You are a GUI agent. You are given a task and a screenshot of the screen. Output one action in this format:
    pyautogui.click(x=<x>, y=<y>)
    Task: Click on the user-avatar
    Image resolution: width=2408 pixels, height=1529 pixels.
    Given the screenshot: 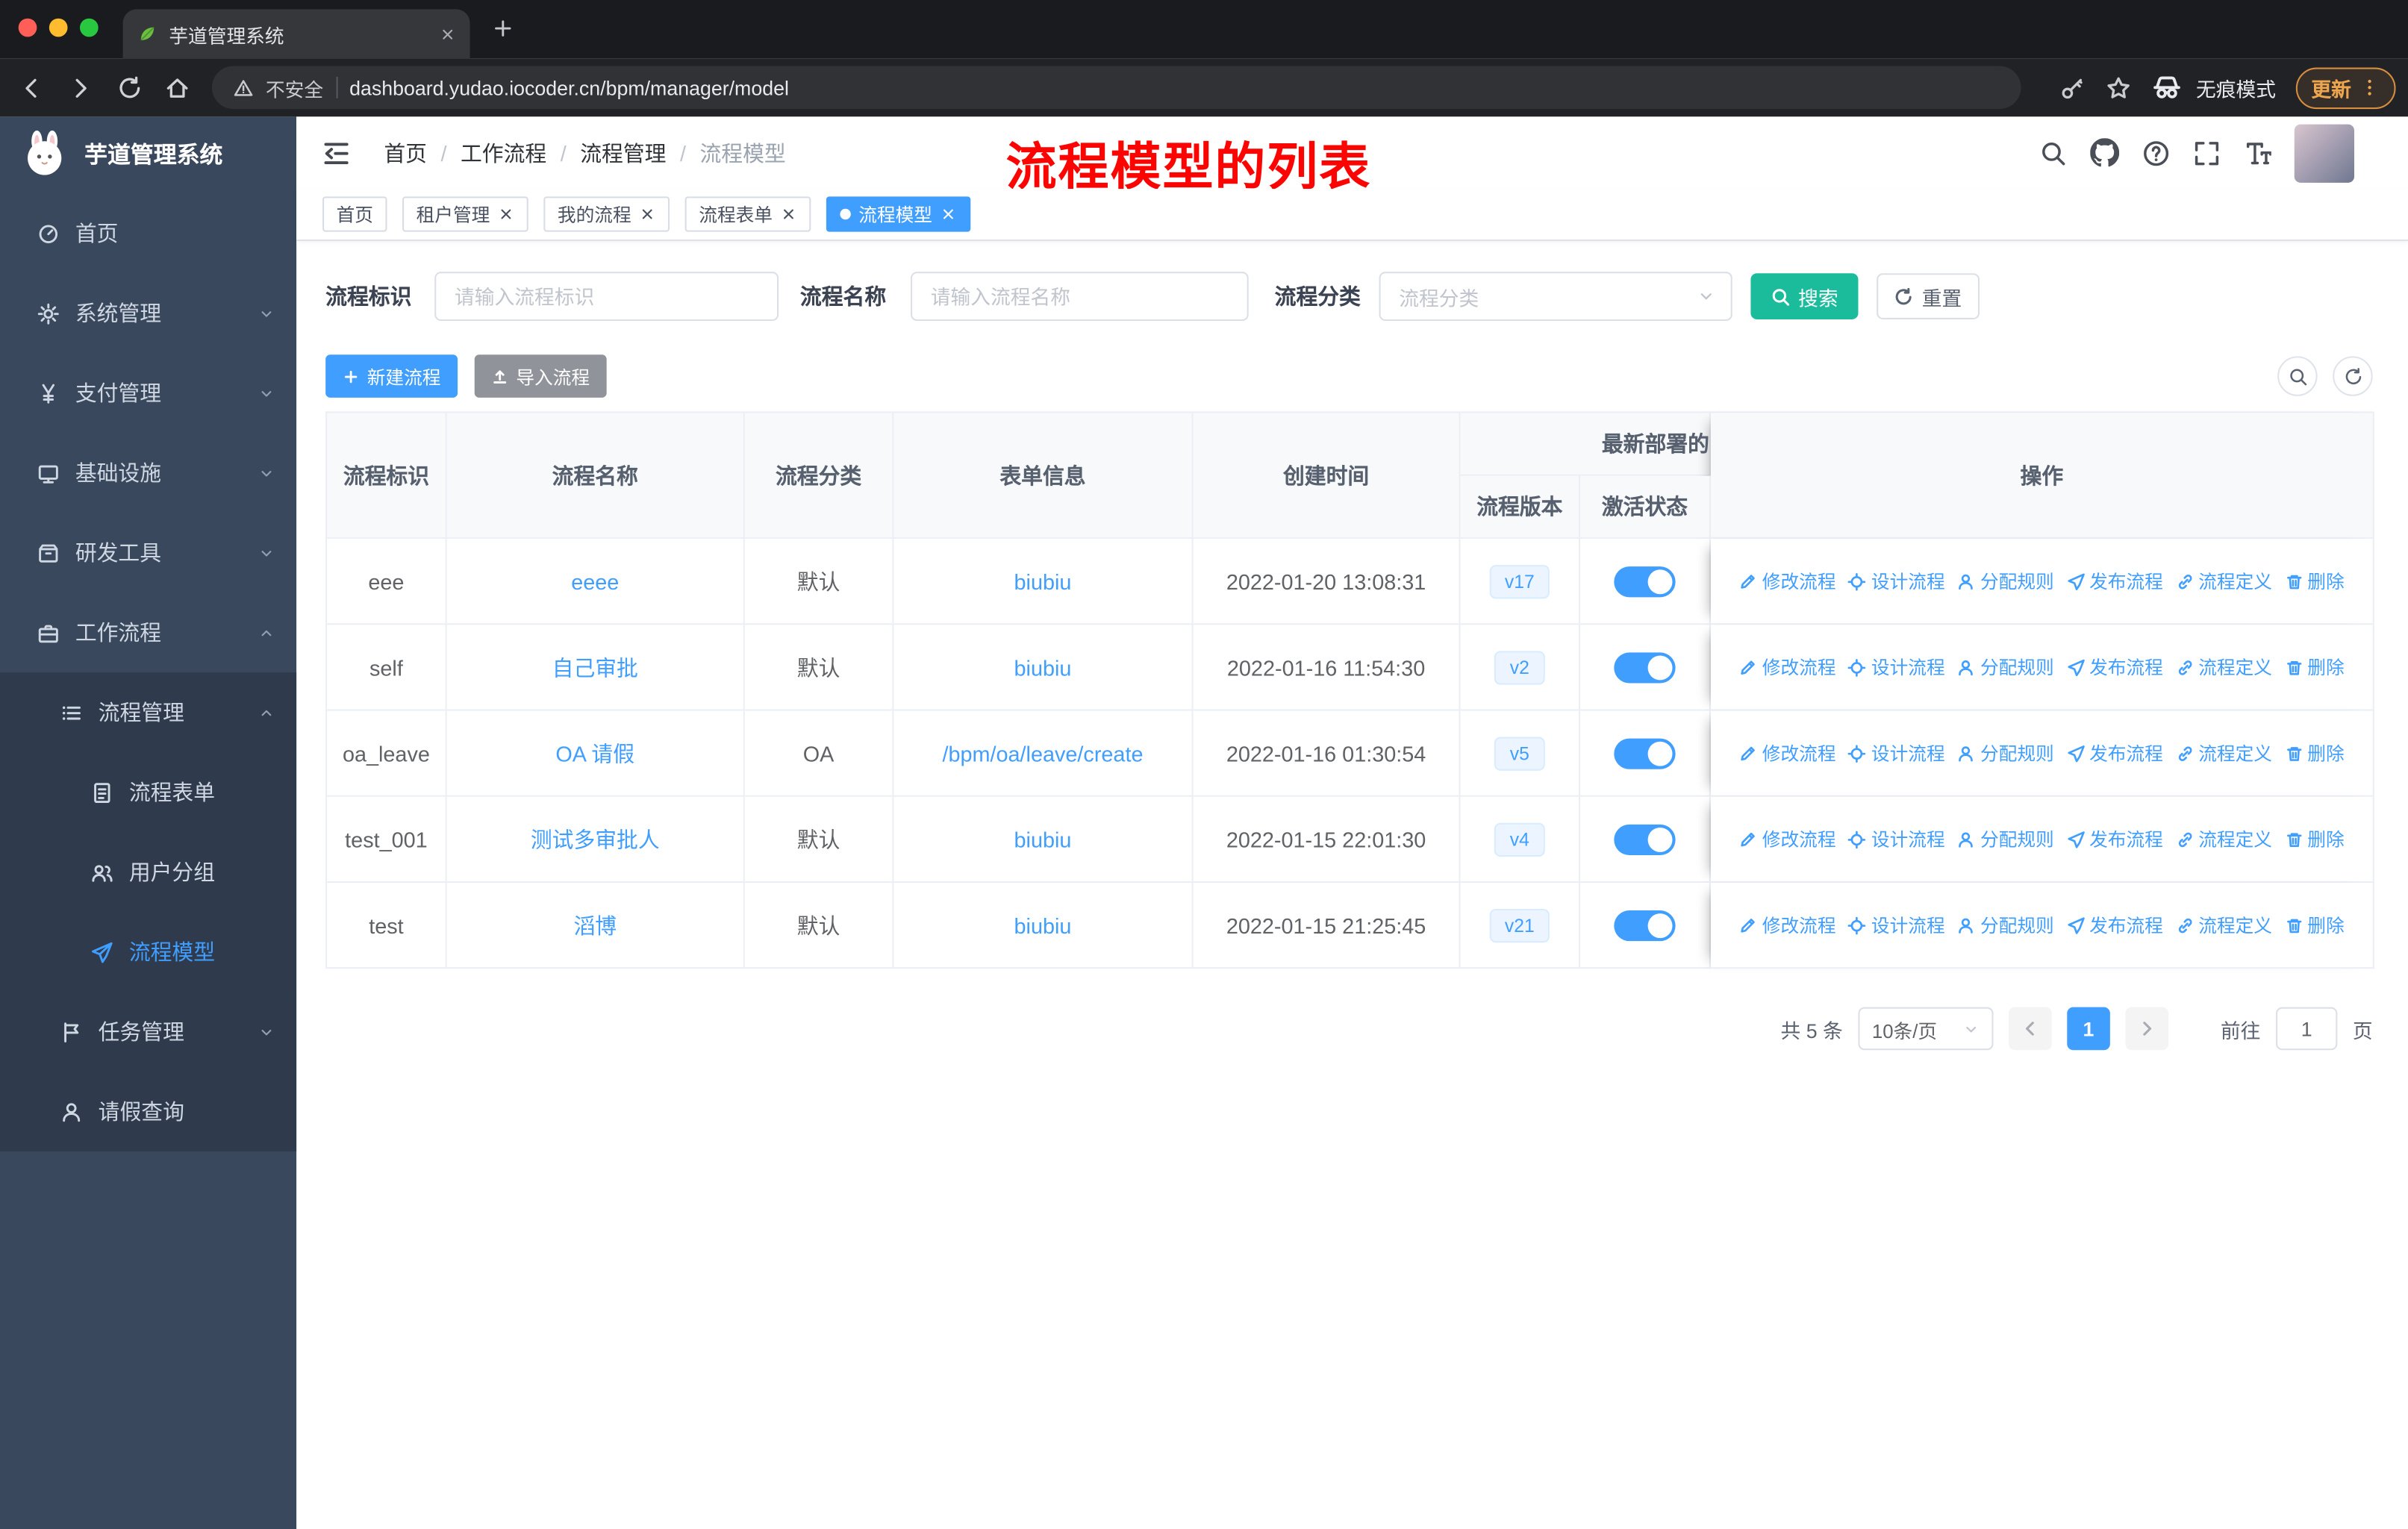 What is the action you would take?
    pyautogui.click(x=2324, y=152)
    